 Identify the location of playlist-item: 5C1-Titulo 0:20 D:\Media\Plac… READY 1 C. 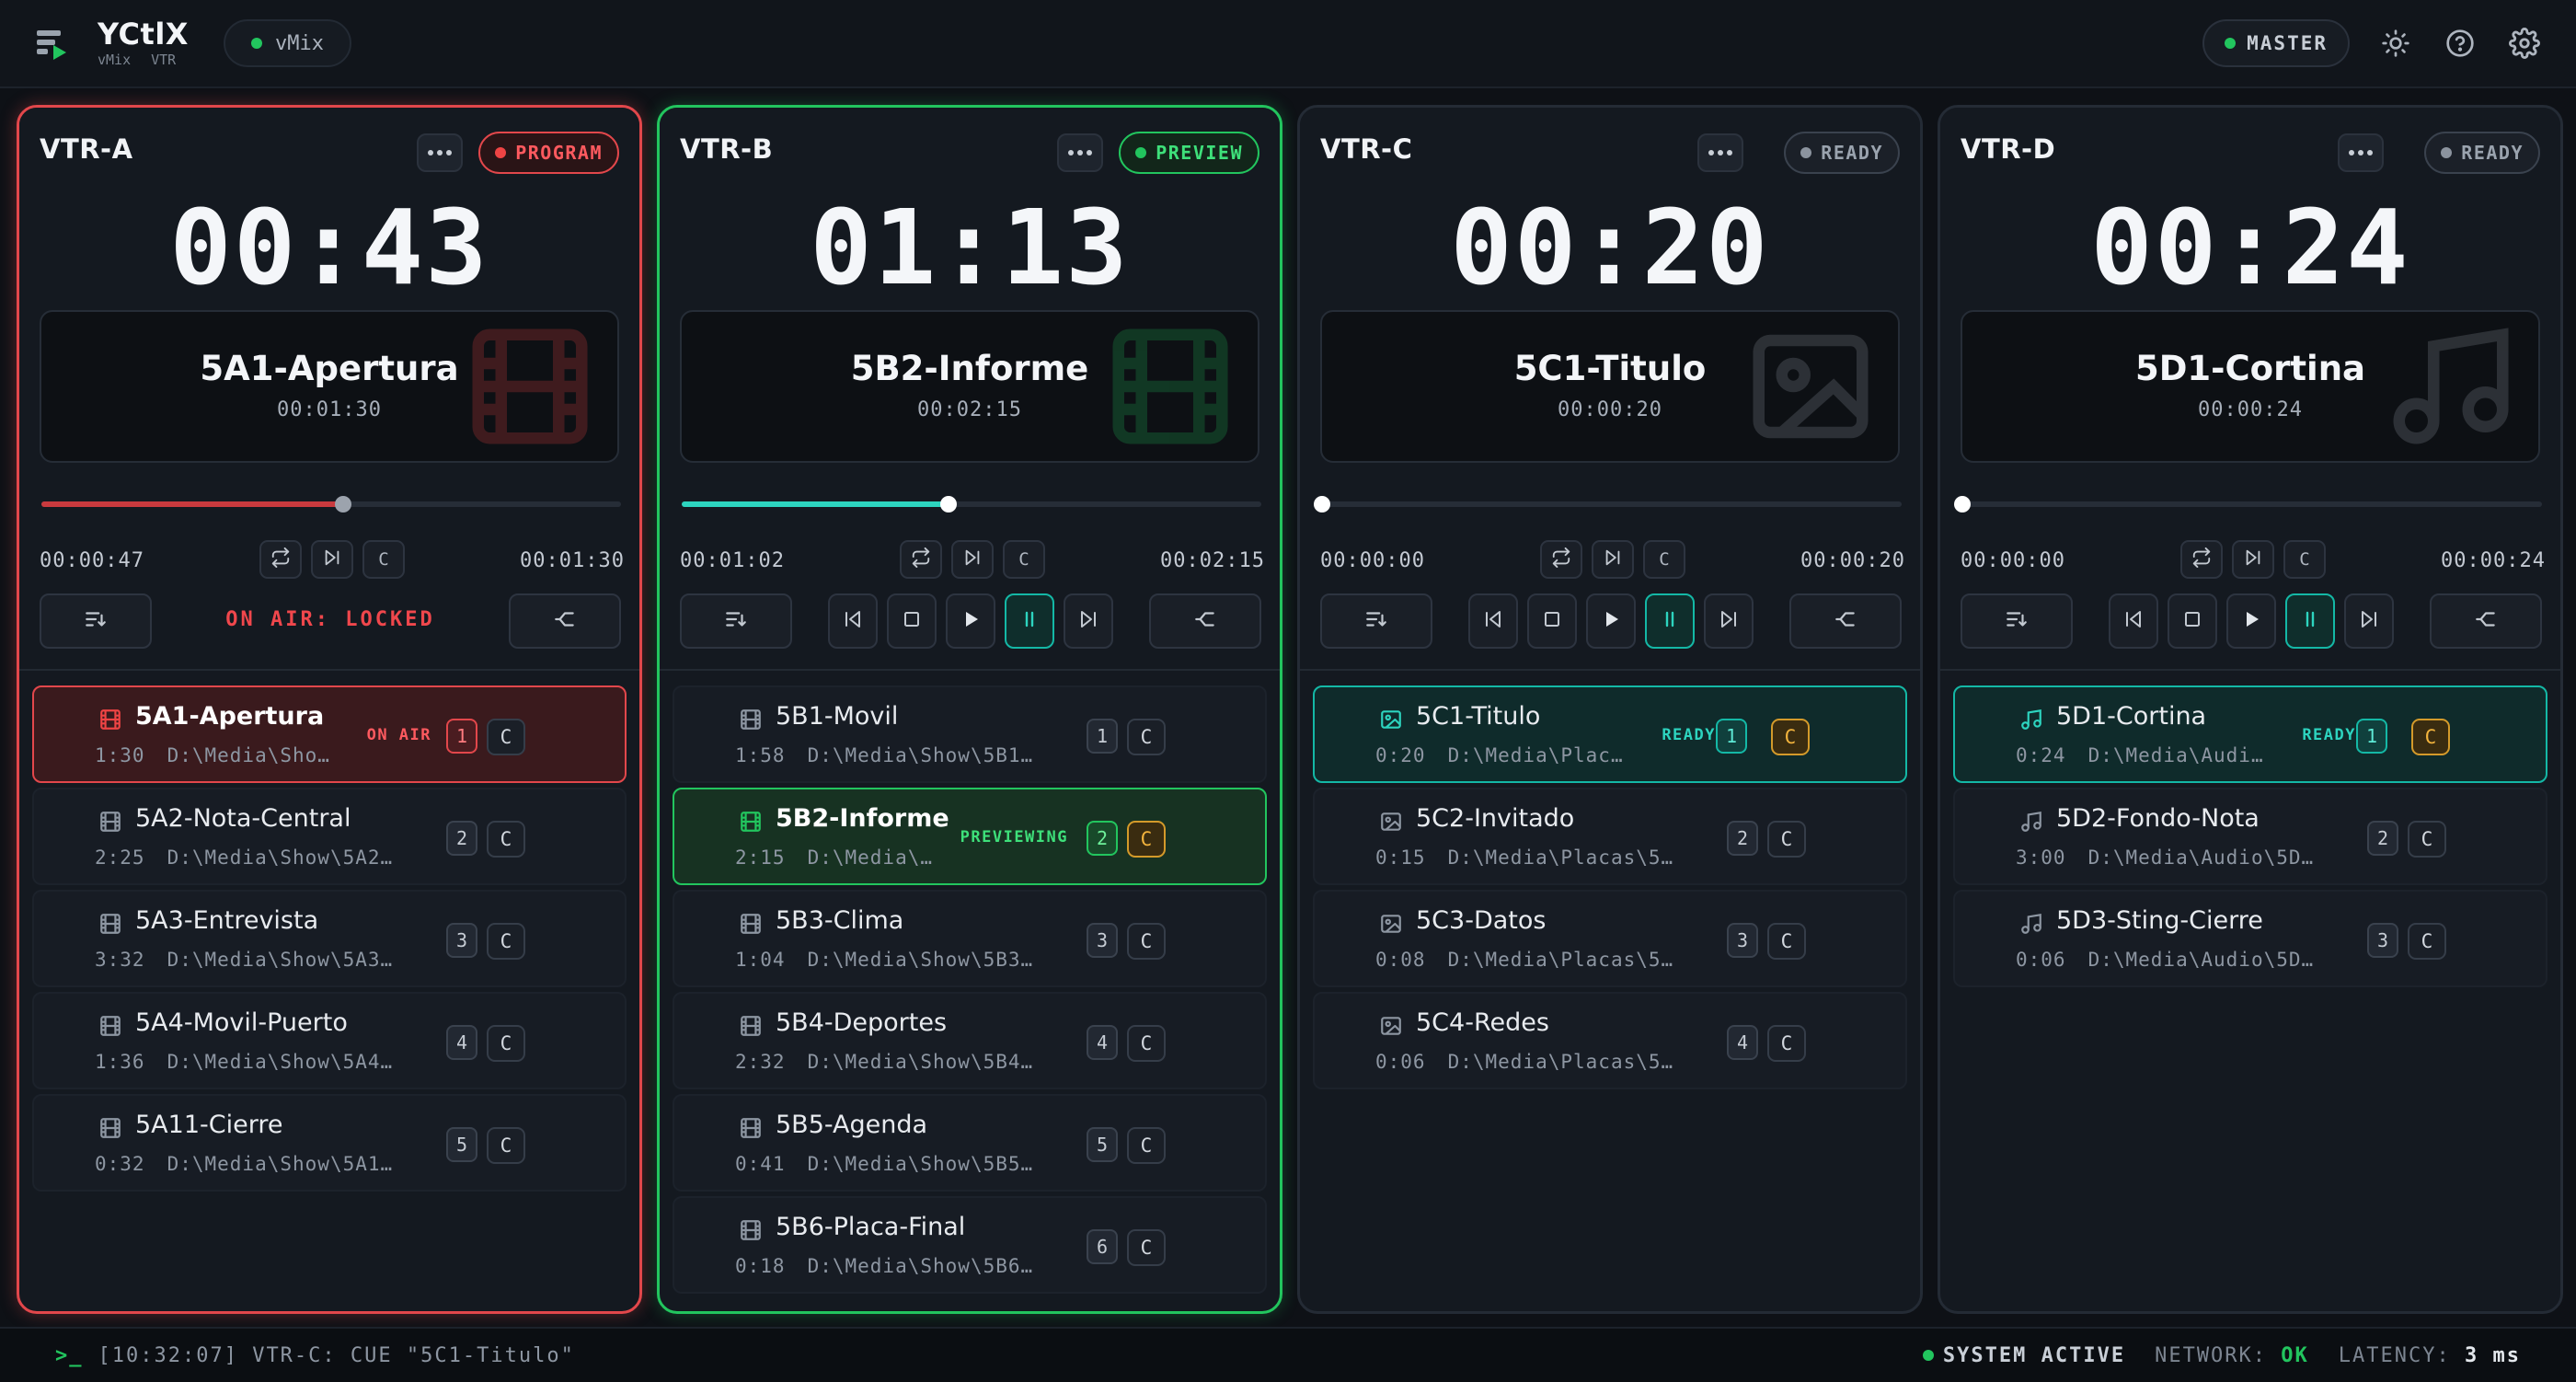
(1610, 734).